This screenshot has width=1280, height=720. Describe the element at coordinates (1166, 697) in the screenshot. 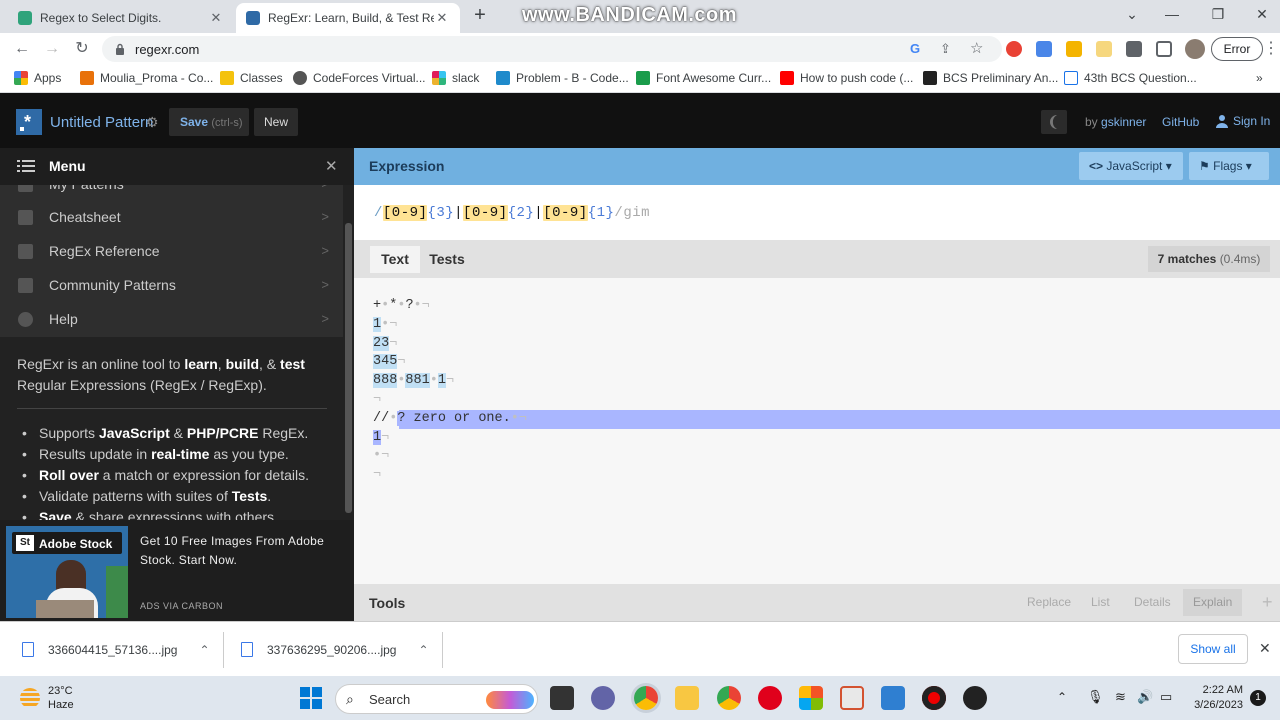

I see `battery-icon: ▭` at that location.